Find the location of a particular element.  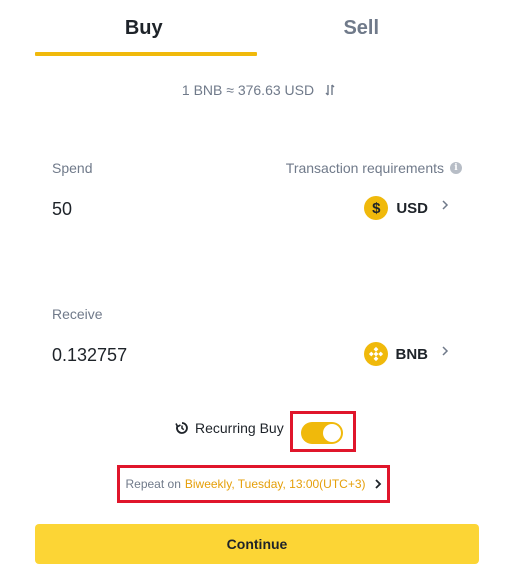

recurring-toggle-highlight is located at coordinates (323, 431).